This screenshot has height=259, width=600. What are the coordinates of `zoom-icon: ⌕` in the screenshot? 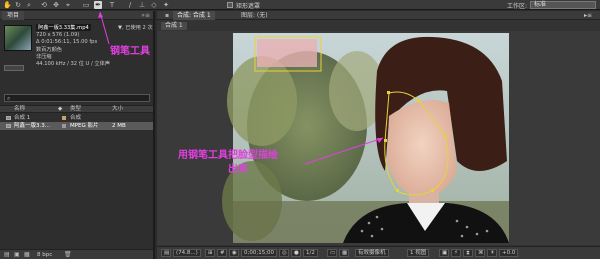 It's located at (29, 5).